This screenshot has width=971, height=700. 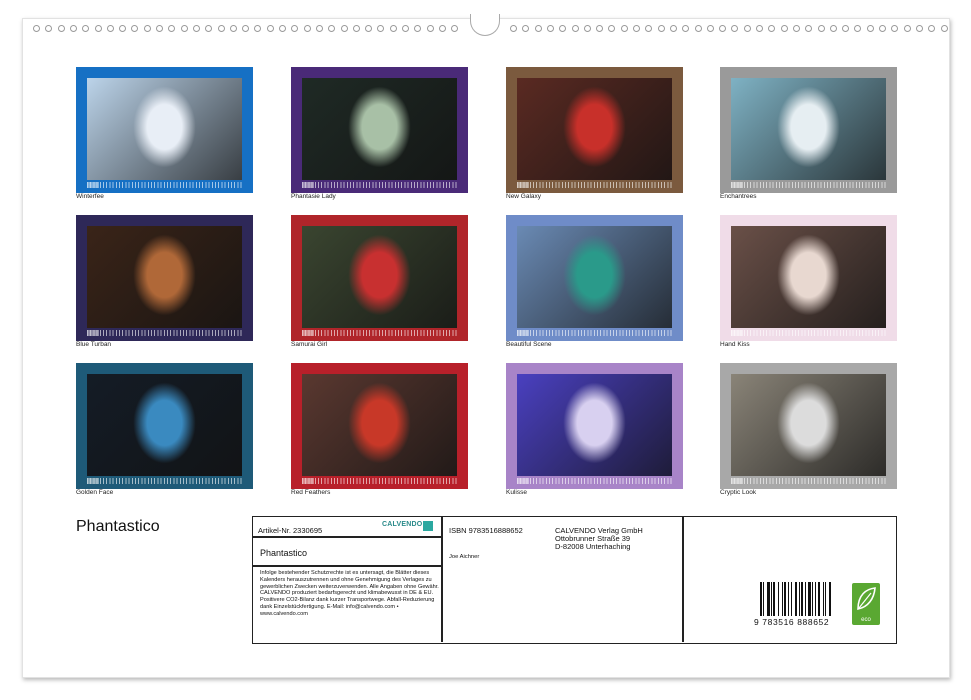 What do you see at coordinates (529, 344) in the screenshot?
I see `thumbnail-caption: Beautiful Scene` at bounding box center [529, 344].